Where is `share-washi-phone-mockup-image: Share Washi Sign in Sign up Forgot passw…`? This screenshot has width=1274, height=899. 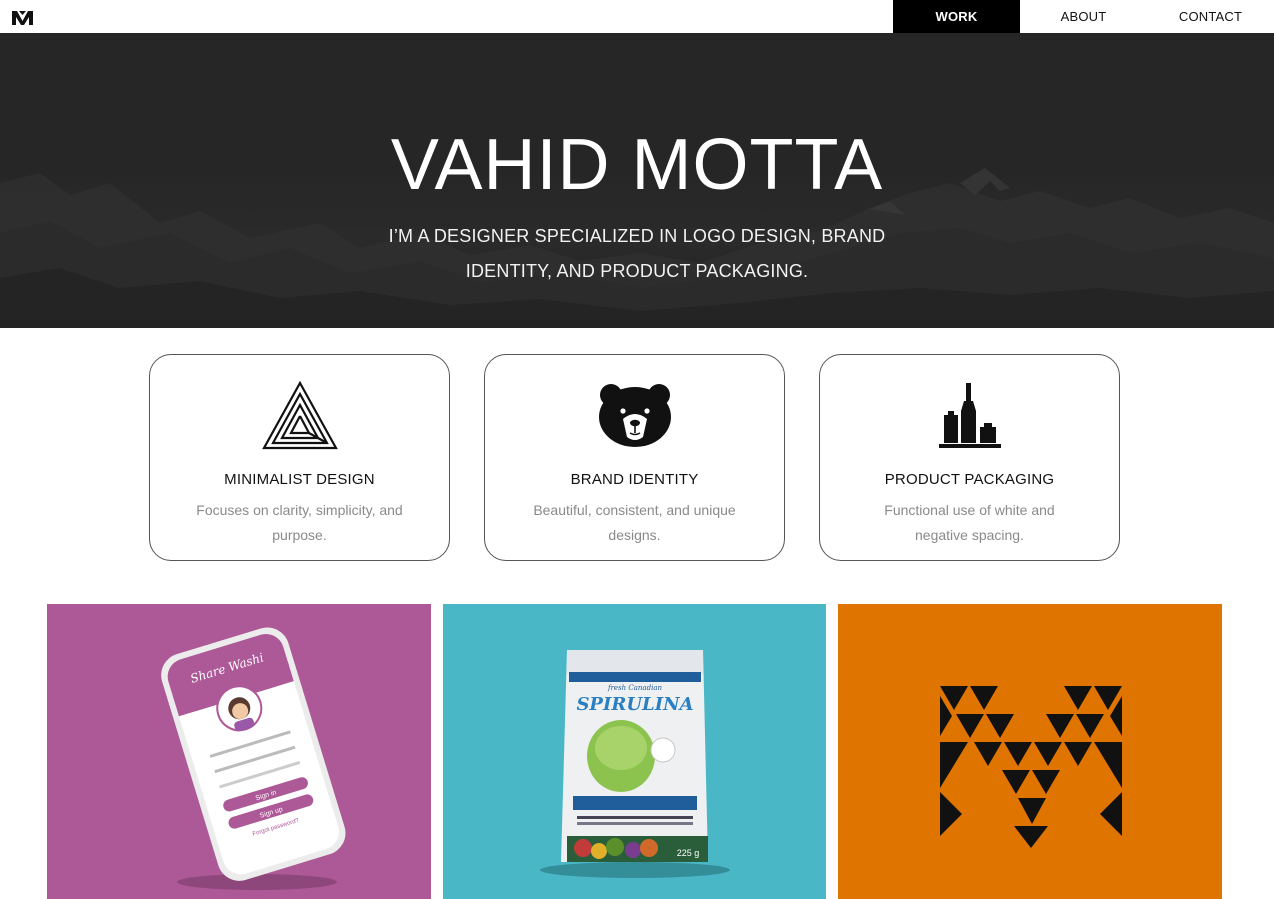 share-washi-phone-mockup-image: Share Washi Sign in Sign up Forgot passw… is located at coordinates (239, 751).